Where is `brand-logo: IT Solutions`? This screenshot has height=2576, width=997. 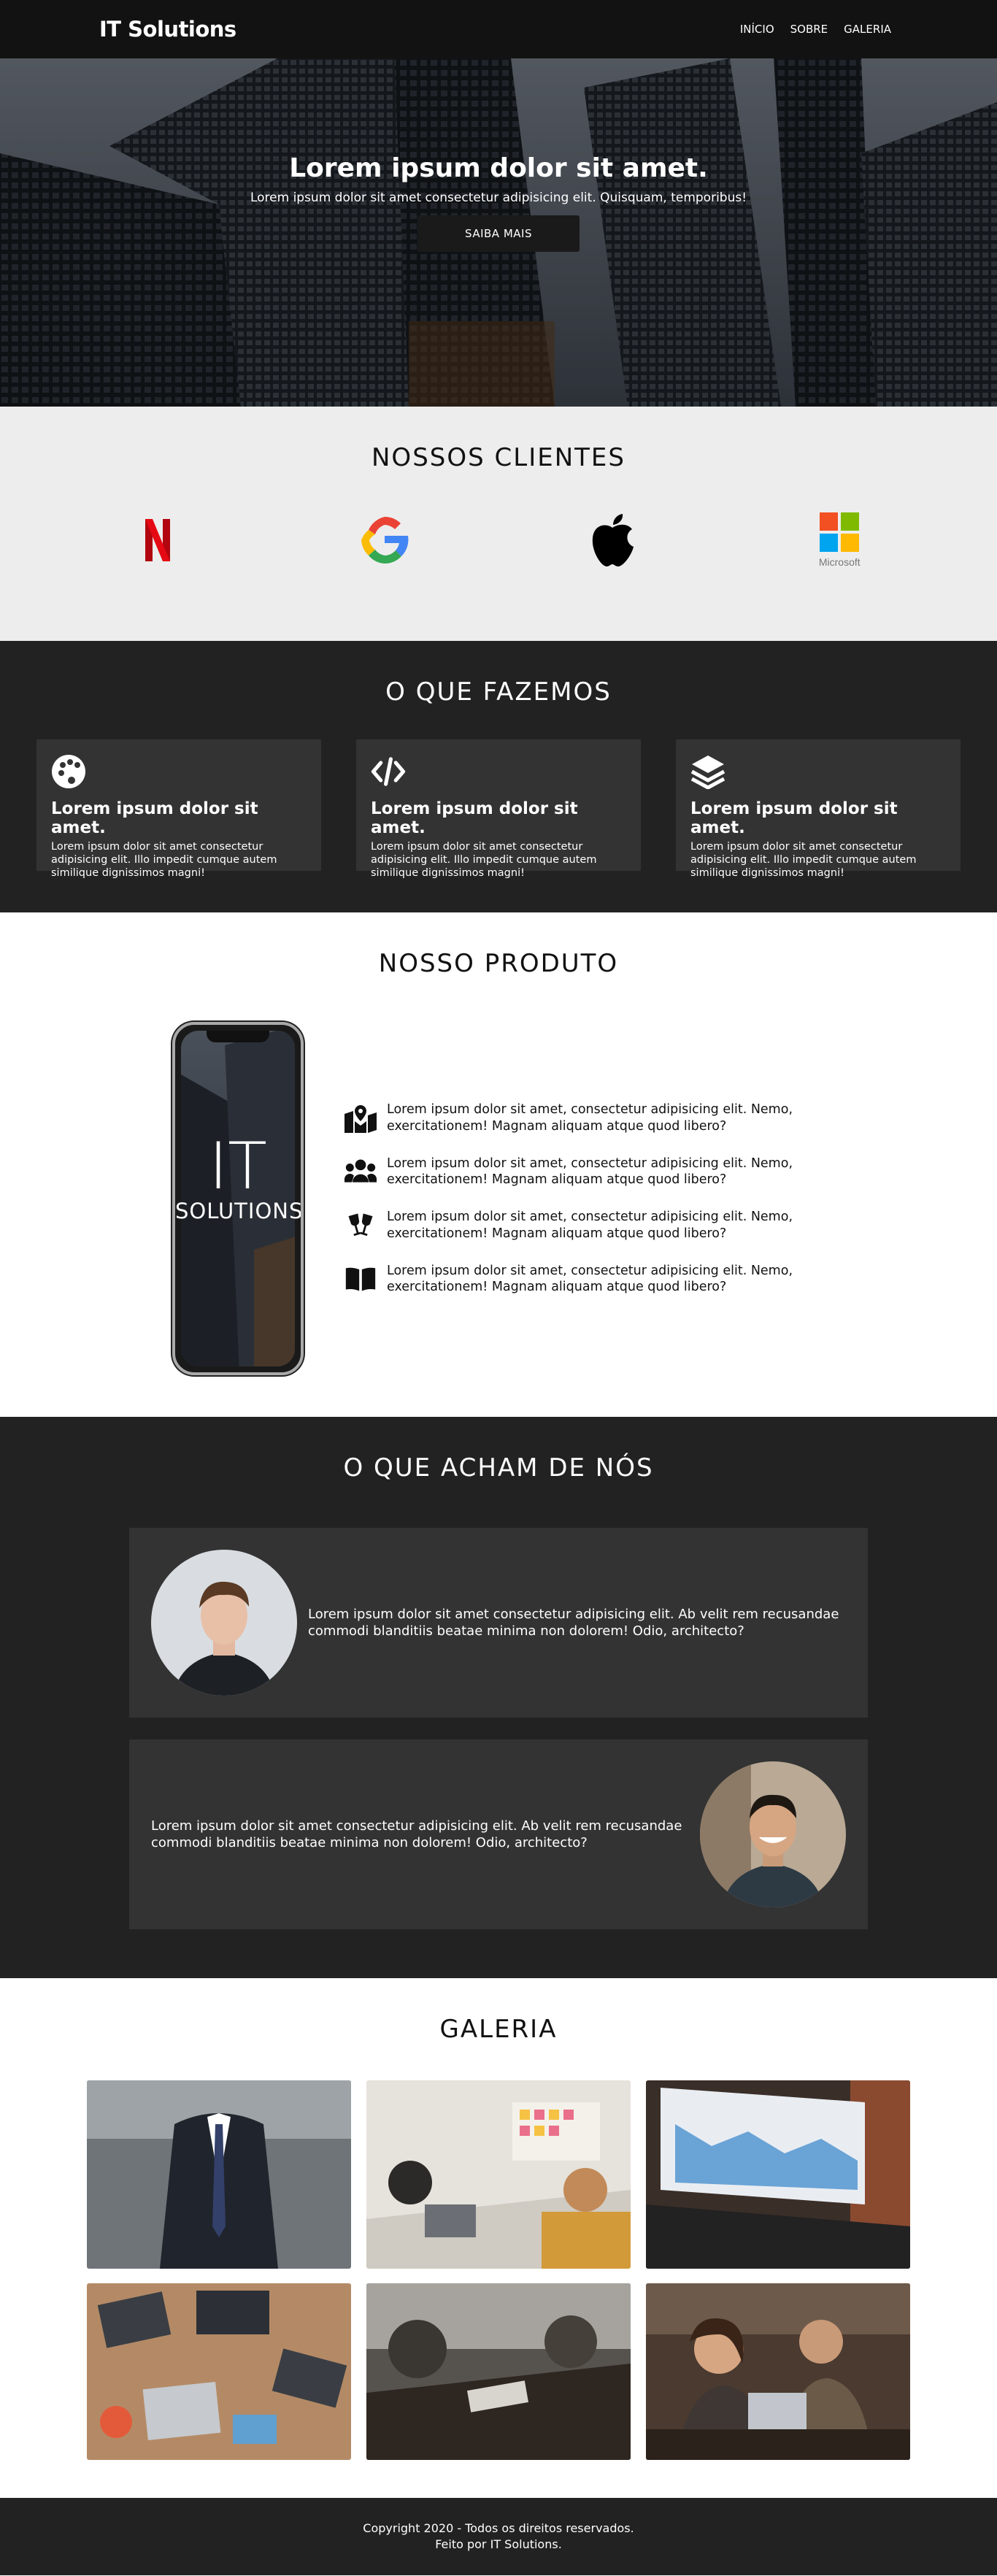
brand-logo: IT Solutions is located at coordinates (168, 29).